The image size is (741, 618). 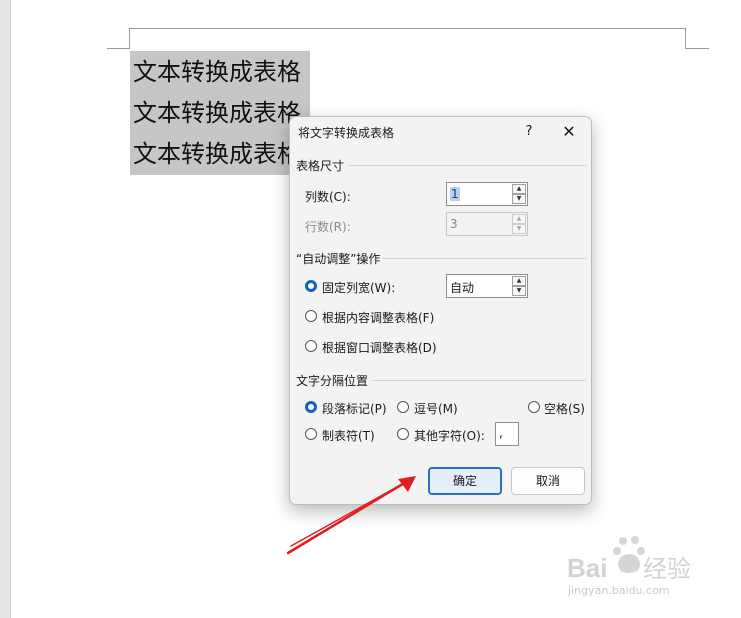 I want to click on annotation-arrow-icon, so click(x=351, y=515).